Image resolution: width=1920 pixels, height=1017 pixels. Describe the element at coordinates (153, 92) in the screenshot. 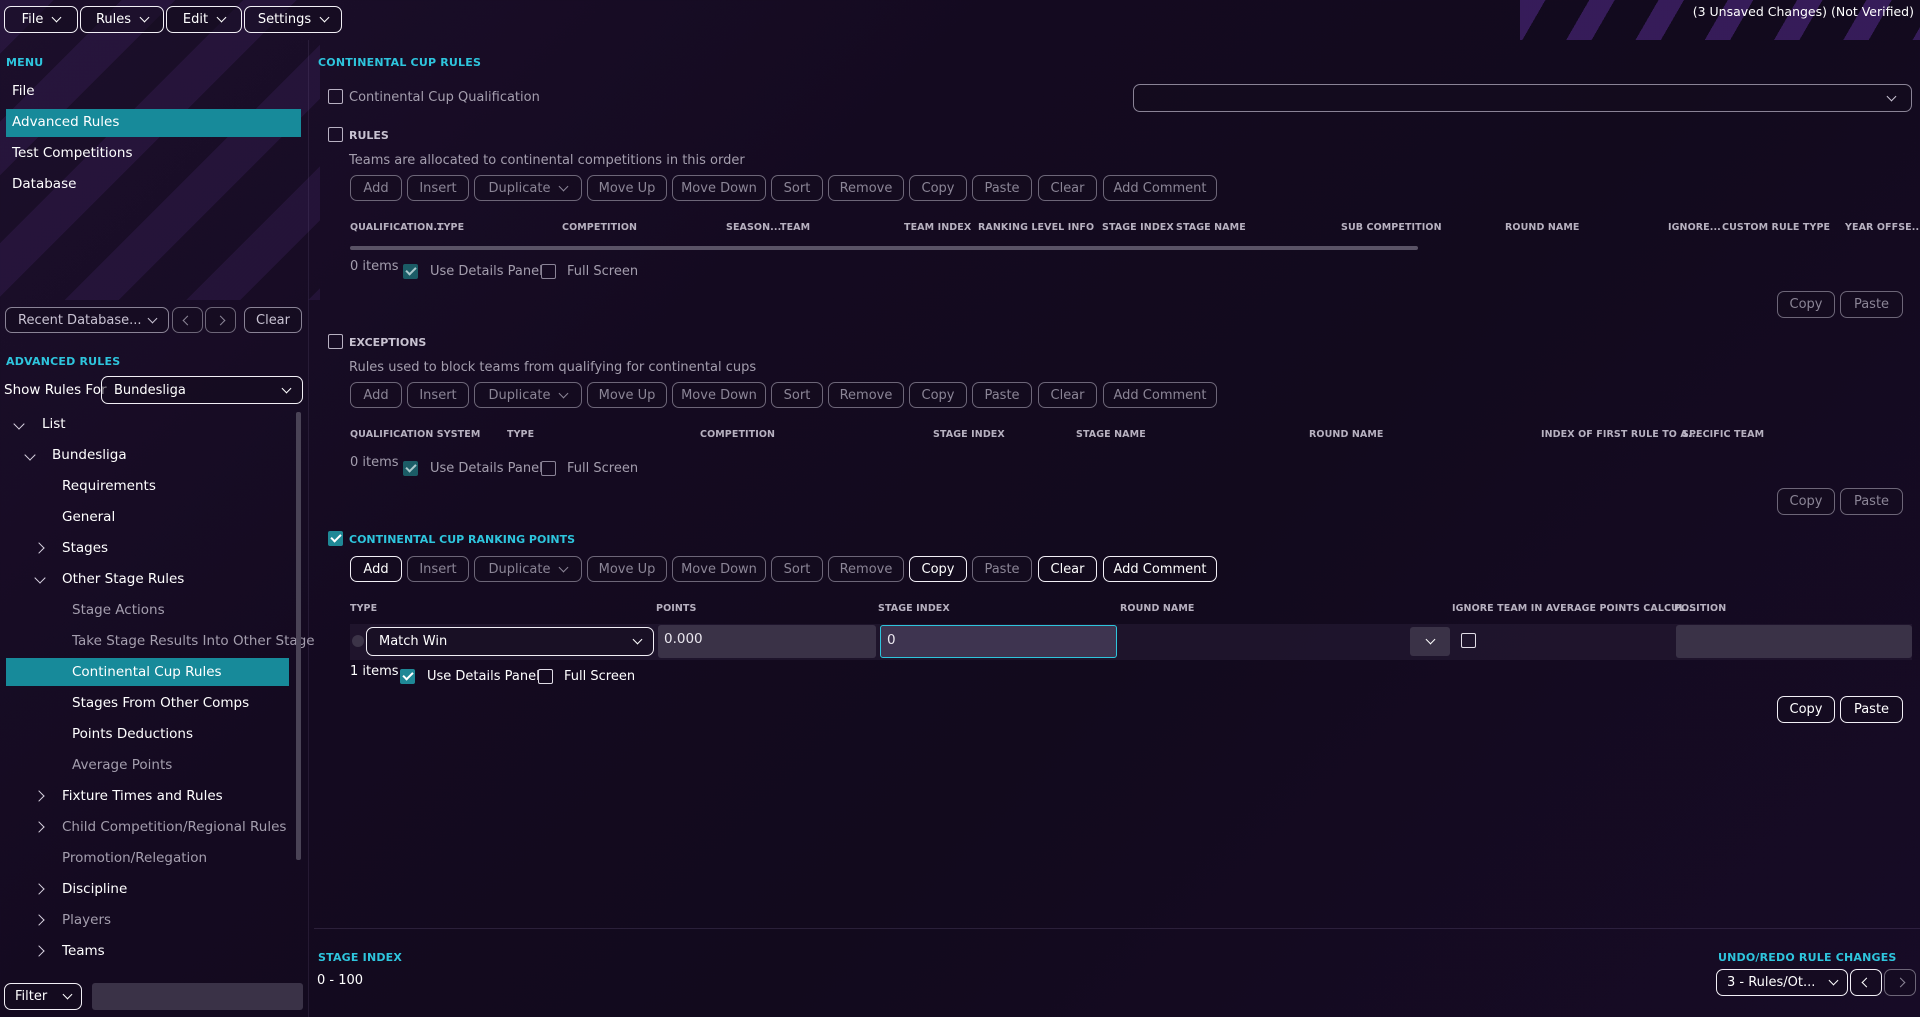

I see `menu-item-file: File` at that location.